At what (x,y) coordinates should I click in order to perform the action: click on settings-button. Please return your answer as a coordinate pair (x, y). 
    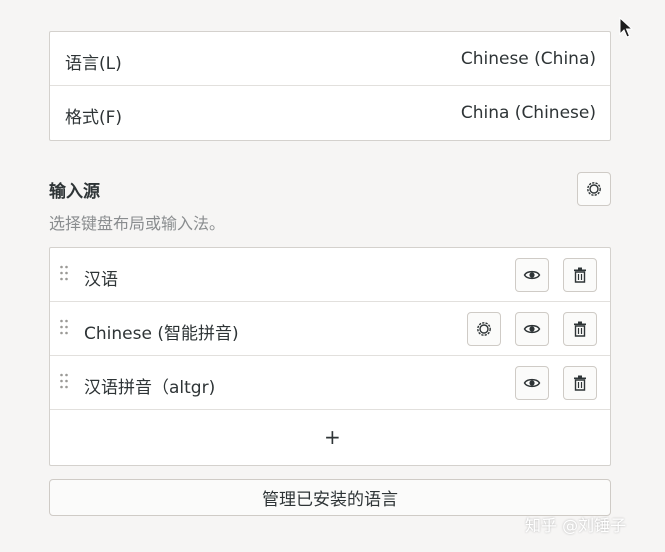
    Looking at the image, I should click on (484, 329).